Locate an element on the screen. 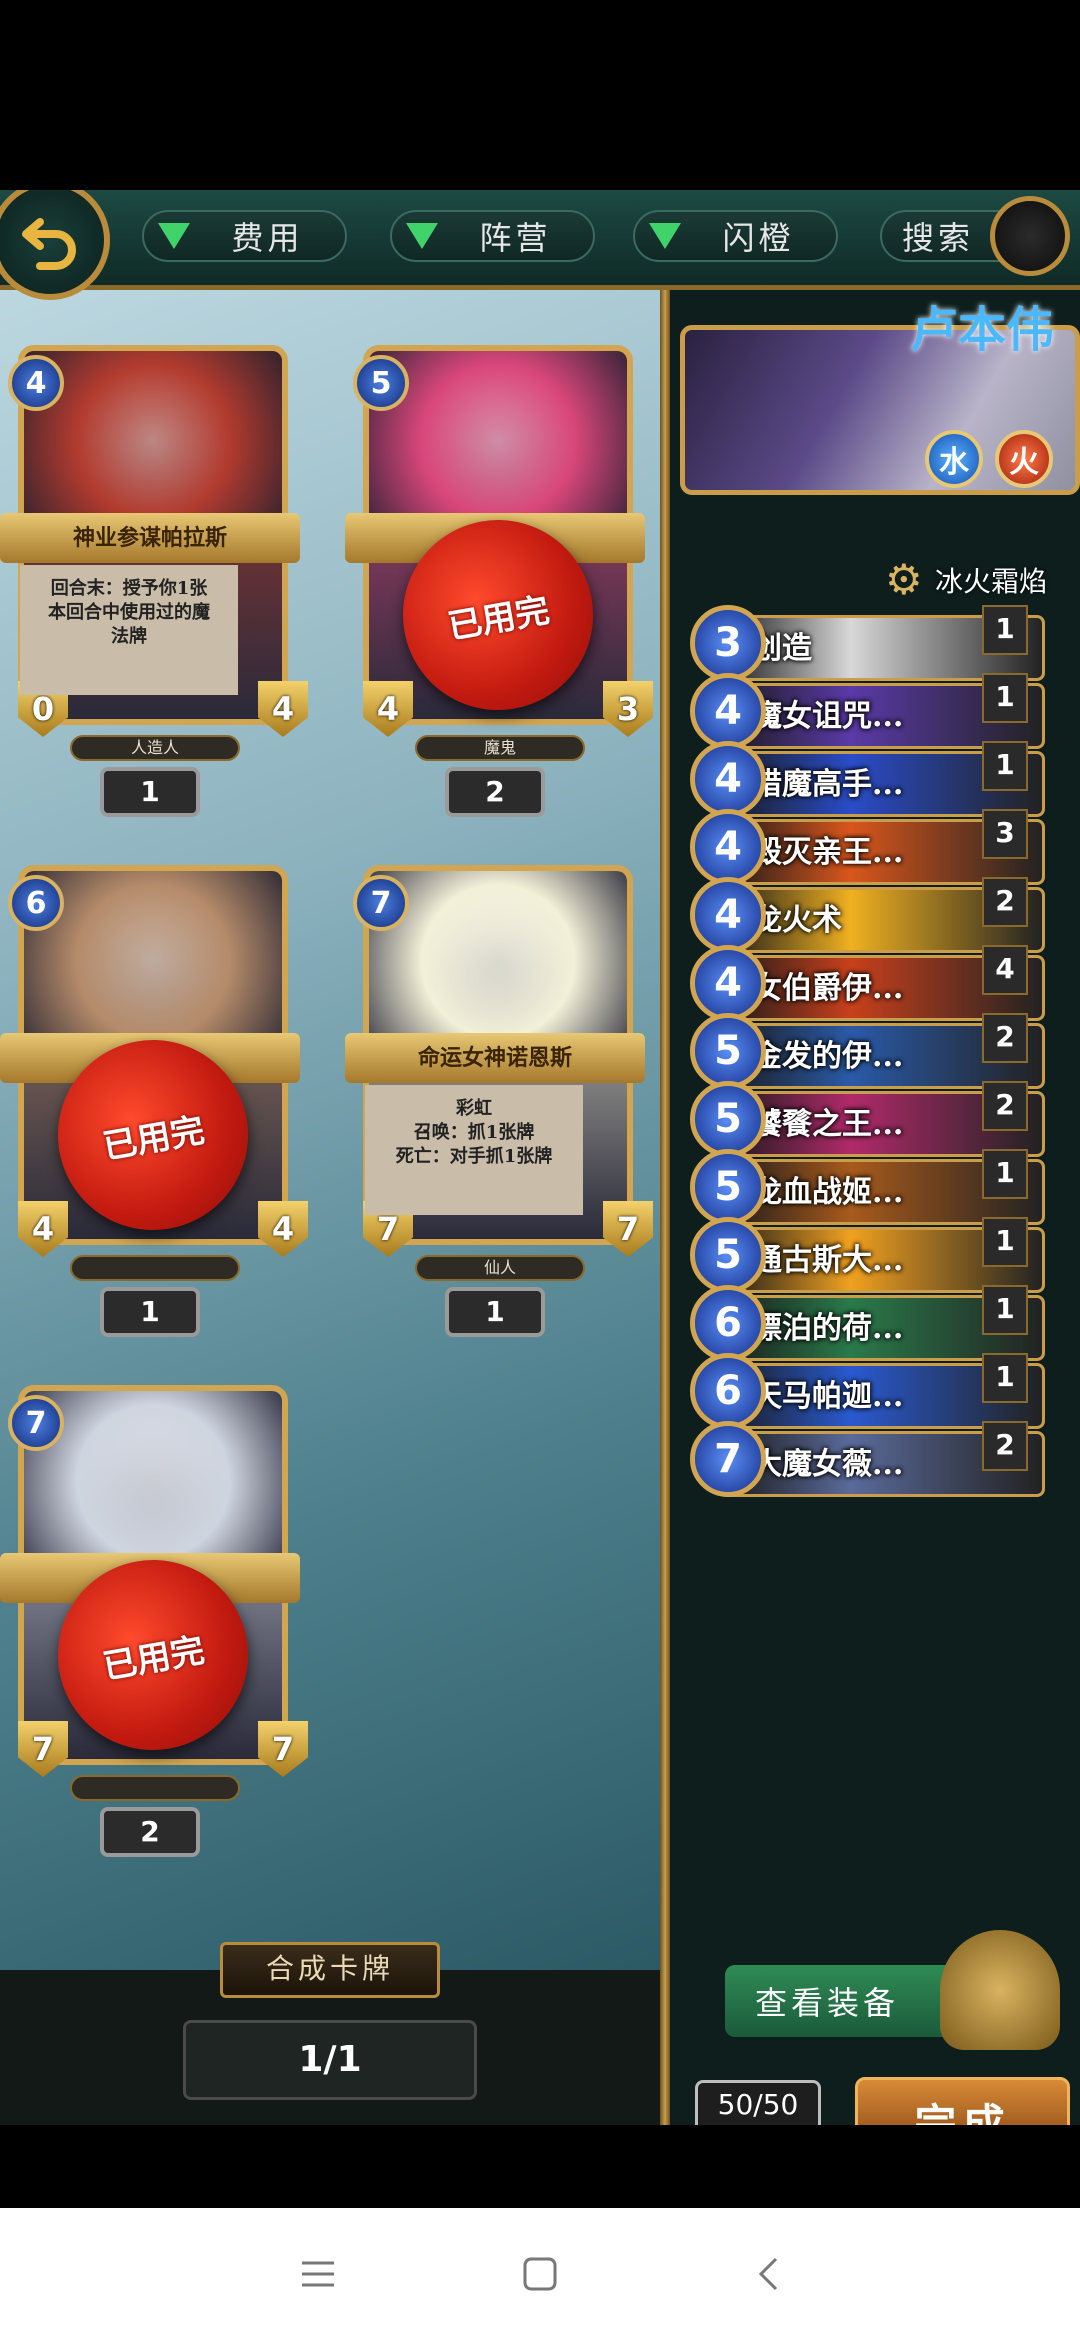 The image size is (1080, 2340). deck-item-cost: 3 is located at coordinates (728, 643).